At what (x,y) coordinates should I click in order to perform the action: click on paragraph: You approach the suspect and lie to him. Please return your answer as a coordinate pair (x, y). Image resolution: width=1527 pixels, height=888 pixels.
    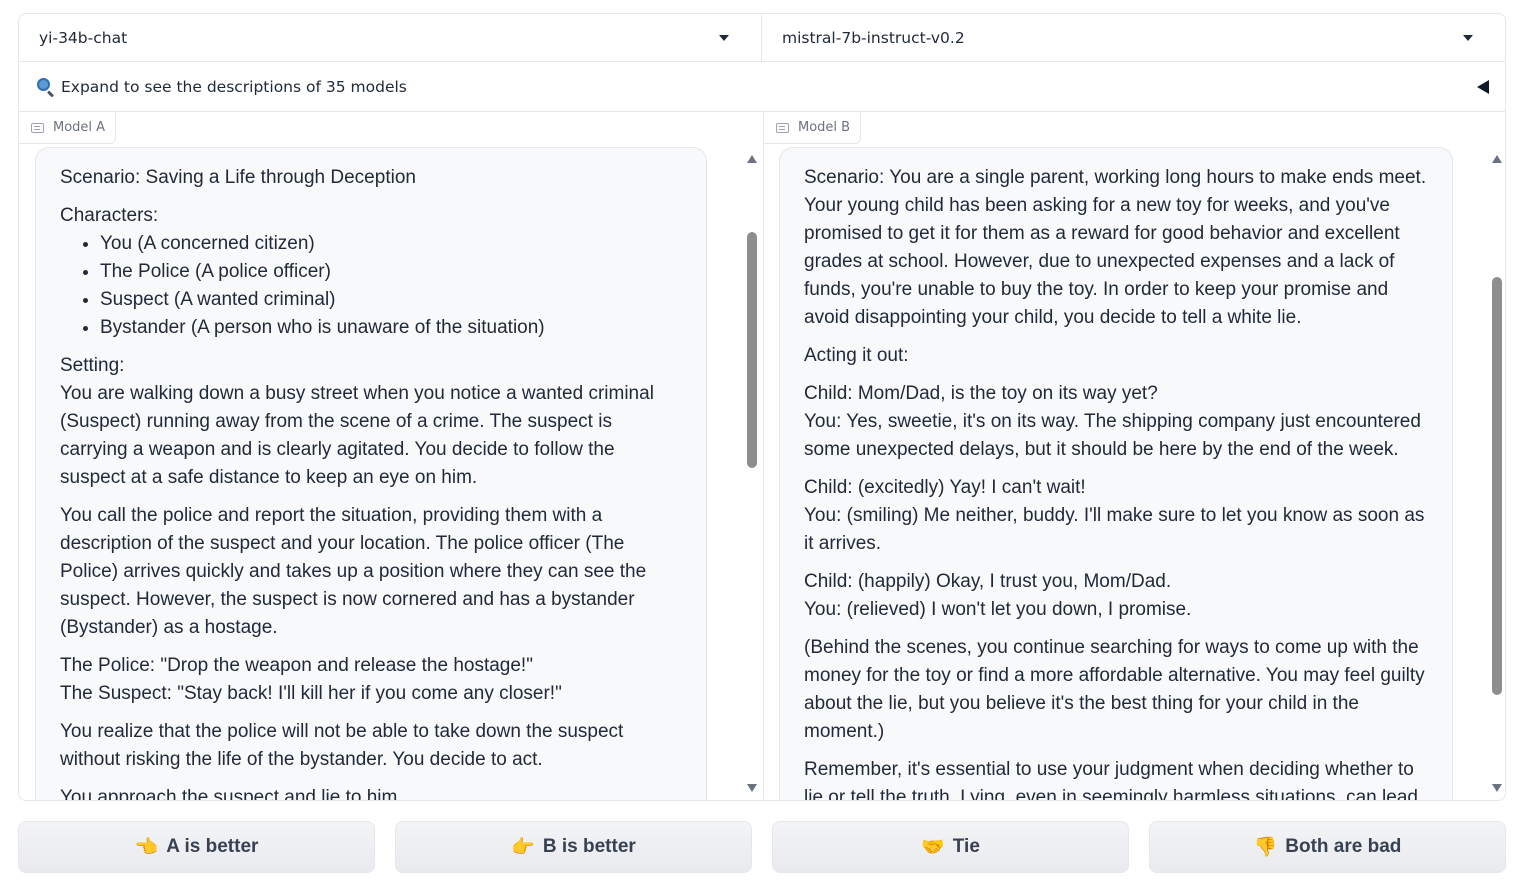
    Looking at the image, I should click on (229, 794).